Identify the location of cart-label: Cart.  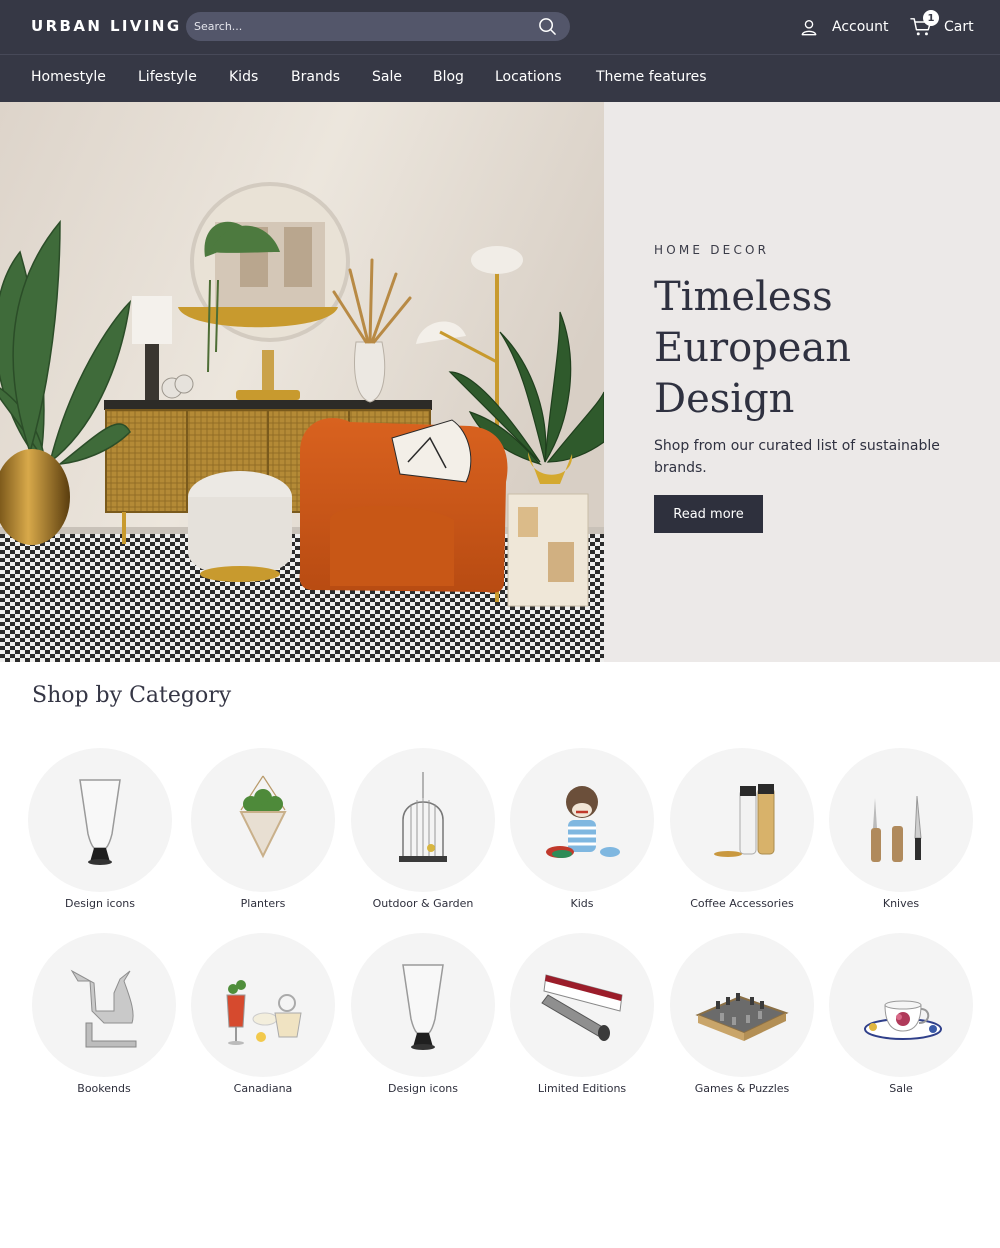
(959, 27).